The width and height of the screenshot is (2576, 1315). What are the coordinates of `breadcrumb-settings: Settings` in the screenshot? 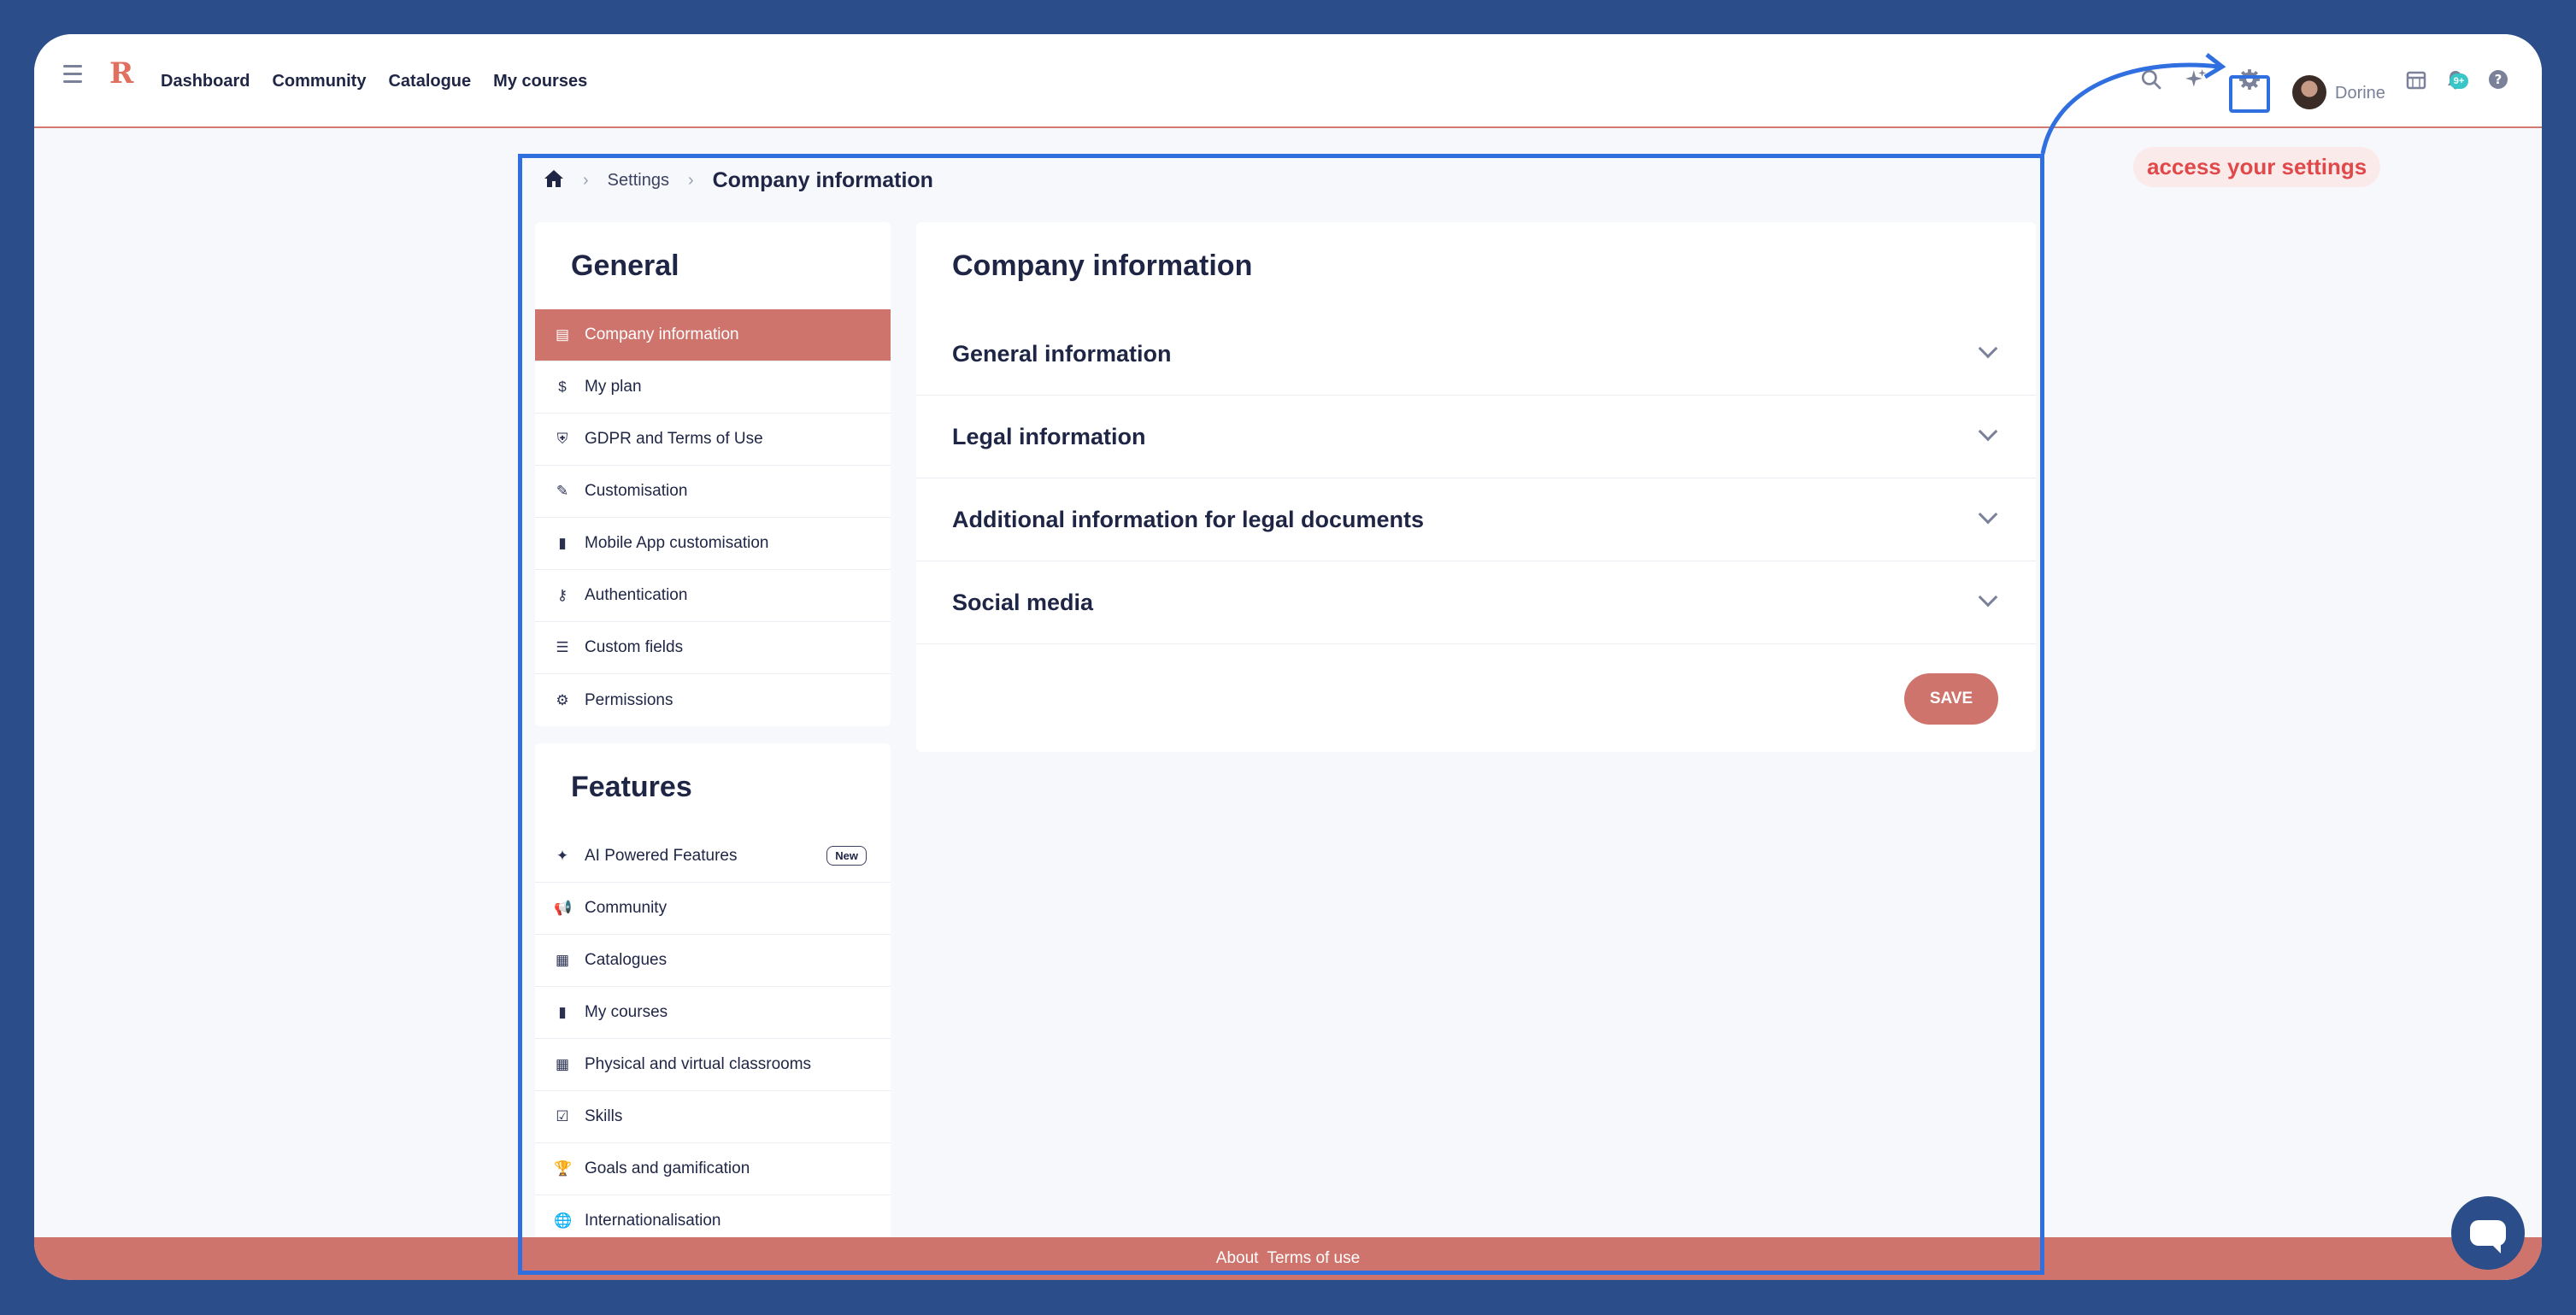 It's located at (638, 181).